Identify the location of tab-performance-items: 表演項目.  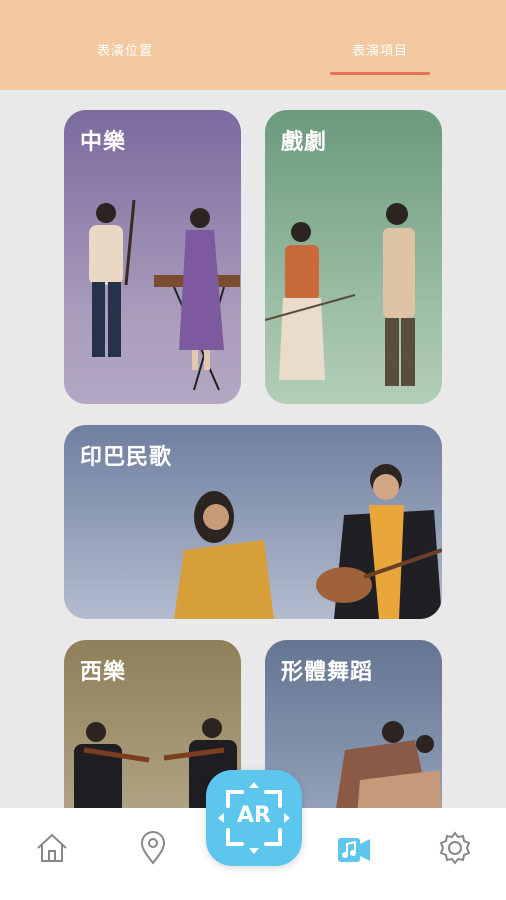
(380, 50).